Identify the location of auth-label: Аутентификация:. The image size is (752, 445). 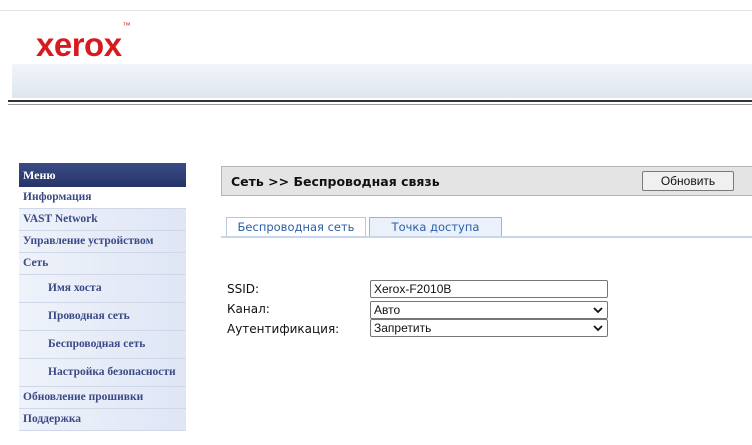
(283, 329).